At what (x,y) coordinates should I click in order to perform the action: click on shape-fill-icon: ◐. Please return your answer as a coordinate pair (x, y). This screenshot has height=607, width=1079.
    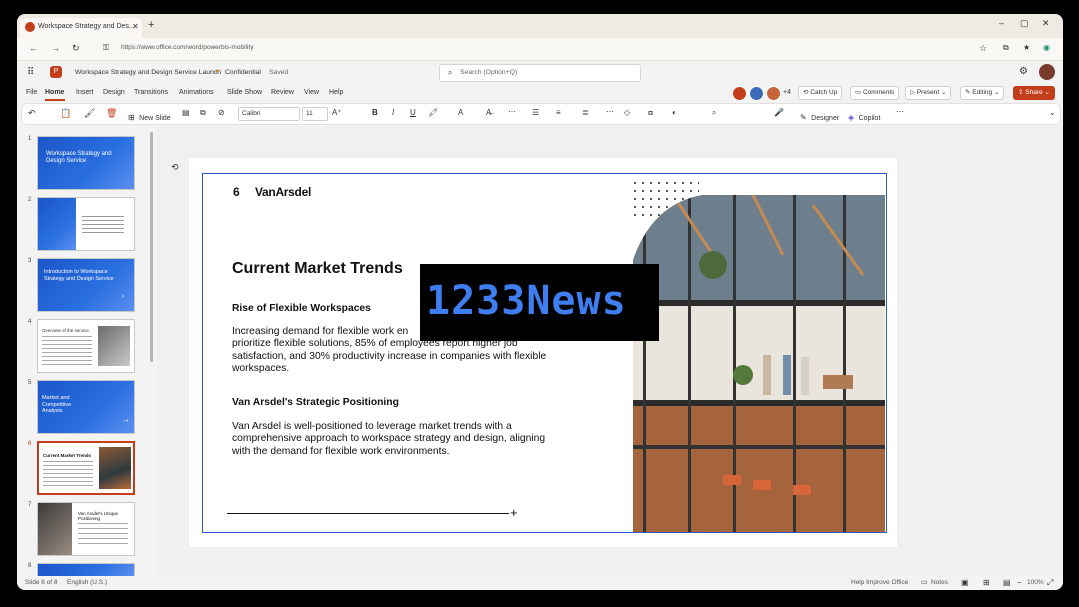
    Looking at the image, I should click on (674, 112).